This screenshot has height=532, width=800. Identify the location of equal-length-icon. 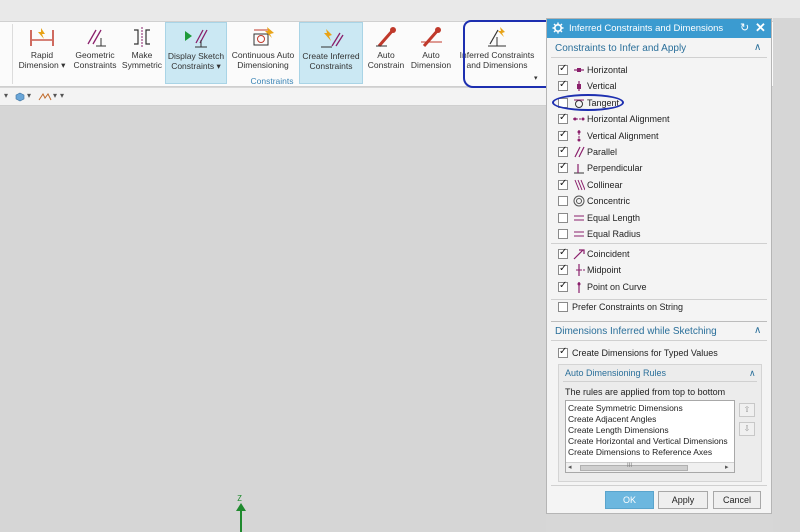
(579, 218).